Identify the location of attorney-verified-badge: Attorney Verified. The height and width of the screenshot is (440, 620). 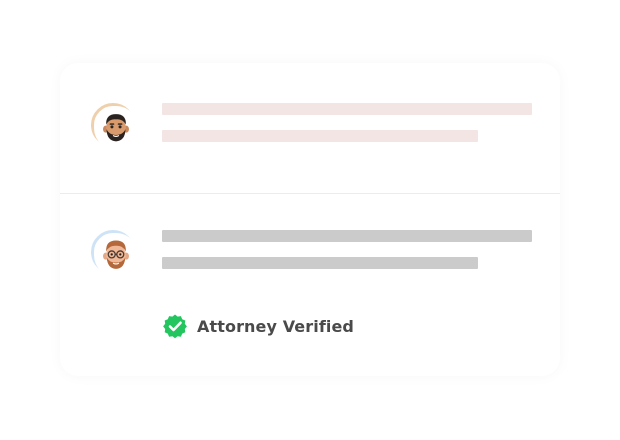
(258, 326).